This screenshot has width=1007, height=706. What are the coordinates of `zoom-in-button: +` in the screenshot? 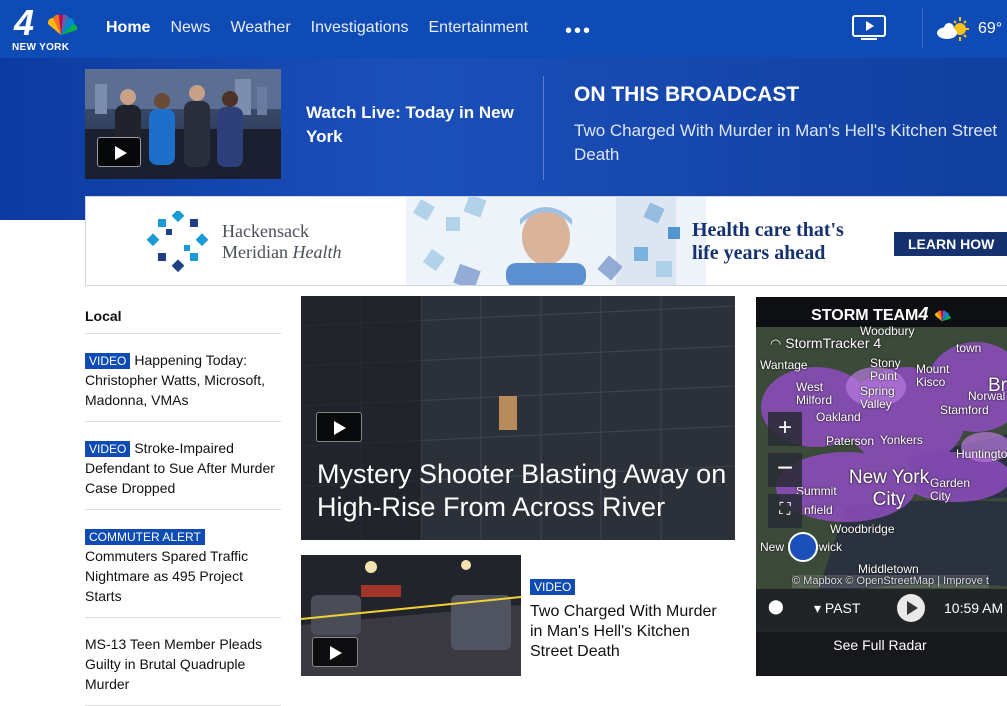 It's located at (785, 429).